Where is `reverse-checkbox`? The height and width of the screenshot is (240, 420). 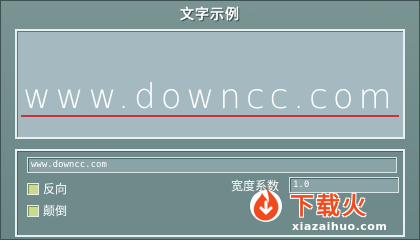
reverse-checkbox is located at coordinates (33, 188).